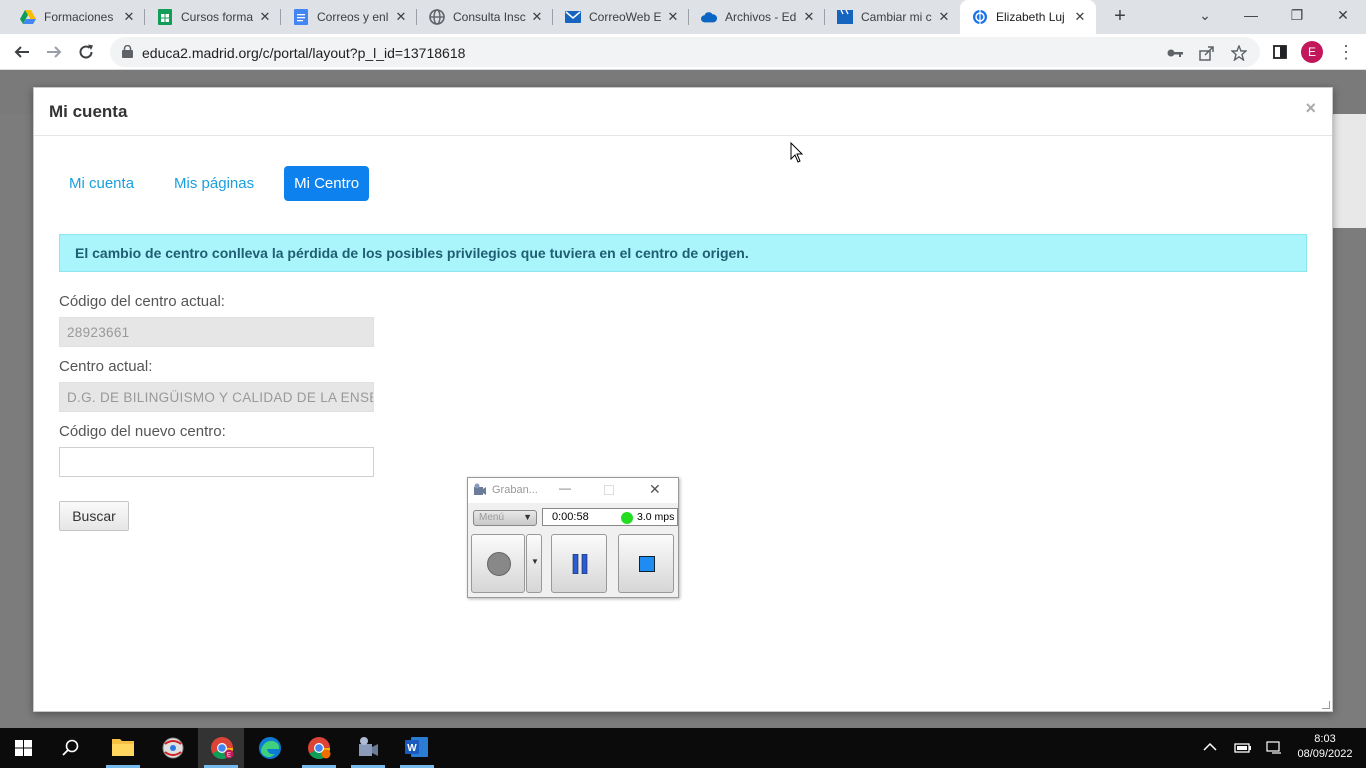 Image resolution: width=1366 pixels, height=768 pixels. What do you see at coordinates (1325, 754) in the screenshot?
I see `clock-date: 08/09/2022` at bounding box center [1325, 754].